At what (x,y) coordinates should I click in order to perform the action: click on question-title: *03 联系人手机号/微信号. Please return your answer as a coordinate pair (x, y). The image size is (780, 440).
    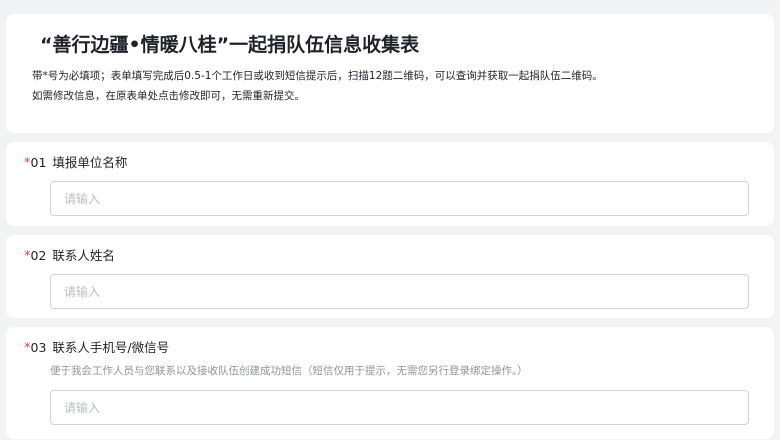
    Looking at the image, I should click on (390, 348).